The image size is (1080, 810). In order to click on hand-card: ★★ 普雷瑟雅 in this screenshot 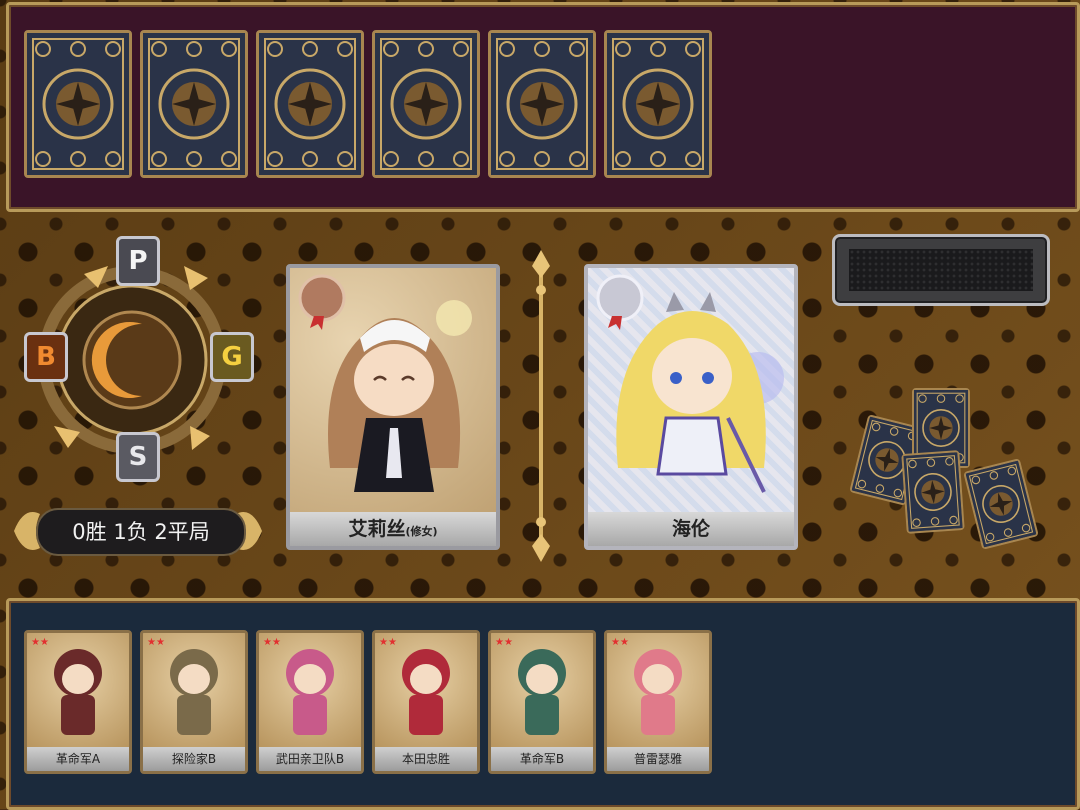, I will do `click(658, 702)`.